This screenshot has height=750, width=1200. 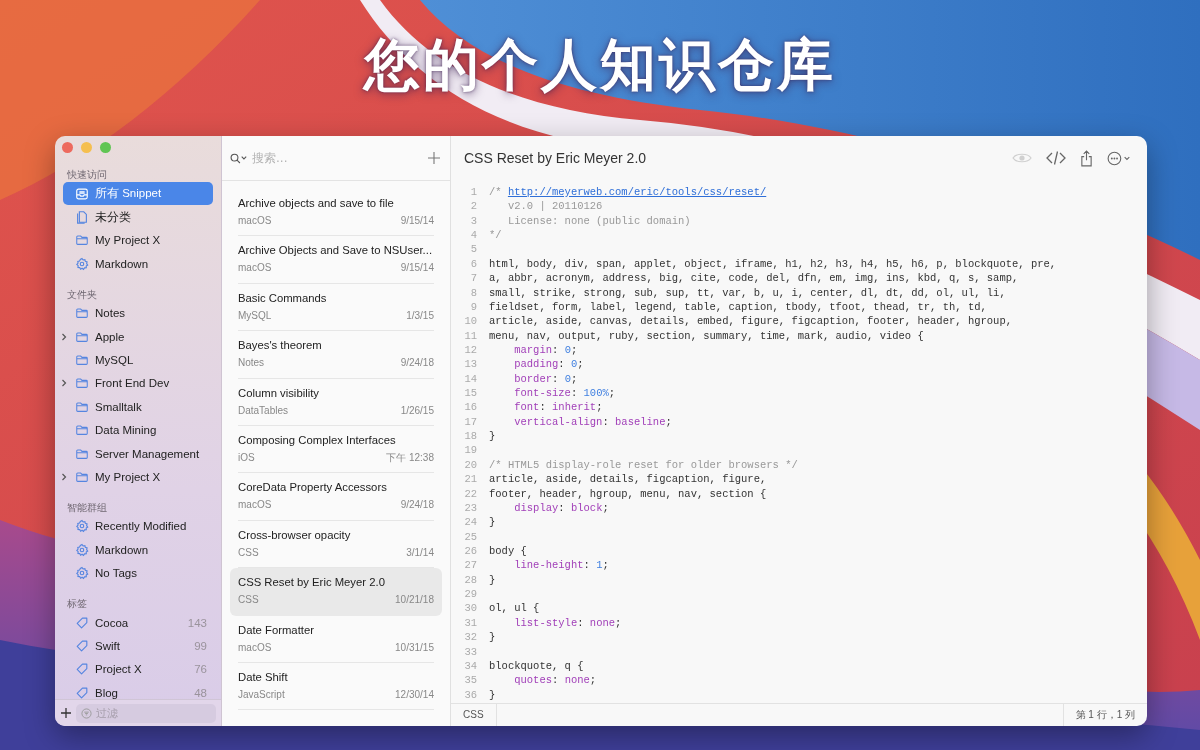 What do you see at coordinates (508, 551) in the screenshot?
I see `code-line: body {` at bounding box center [508, 551].